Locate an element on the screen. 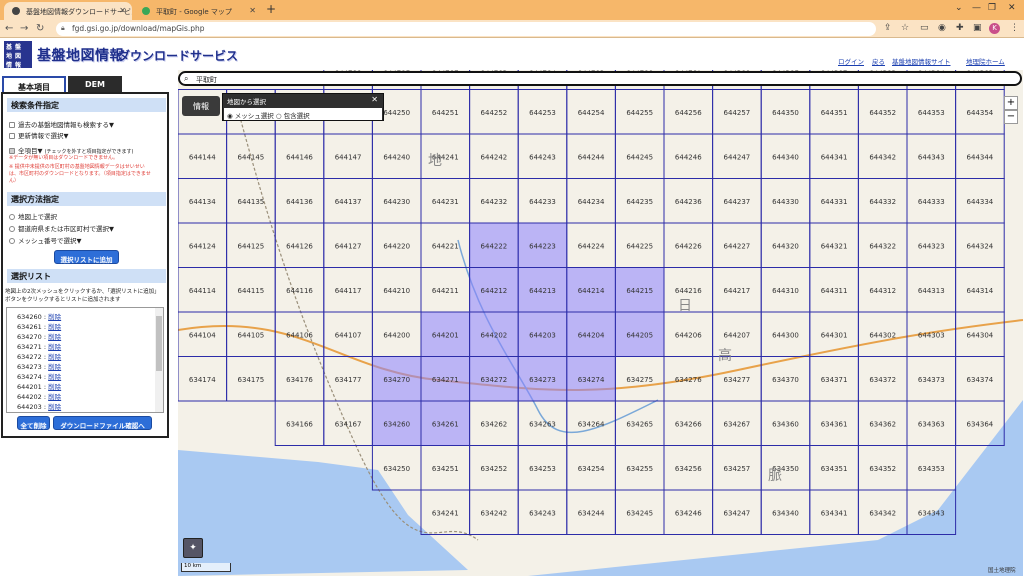 Image resolution: width=1024 pixels, height=576 pixels. back-link: 戻る is located at coordinates (878, 61).